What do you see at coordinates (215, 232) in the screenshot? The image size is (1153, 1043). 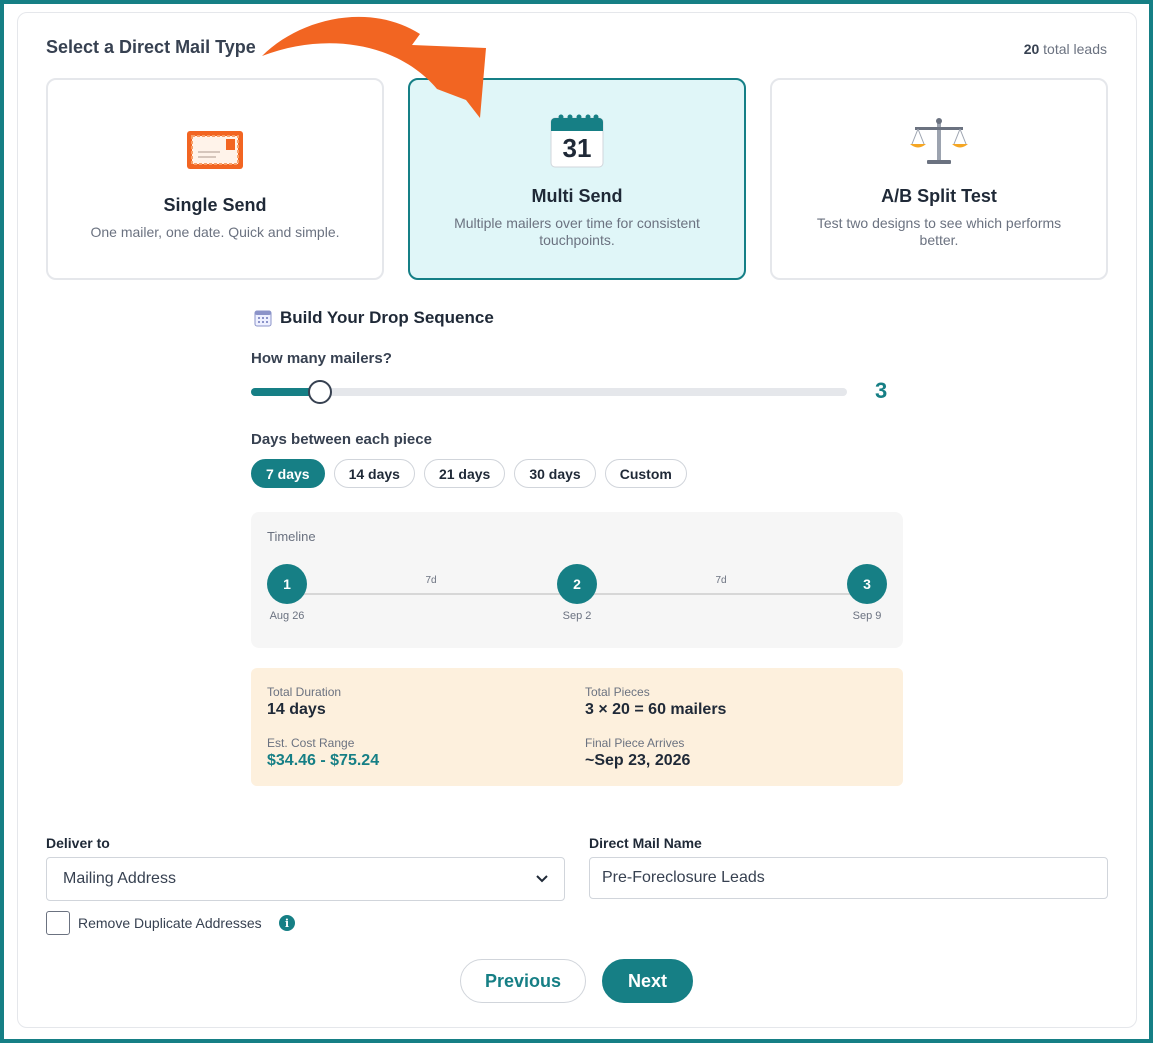 I see `single-send-description: One mailer, one date. Quick and simple.` at bounding box center [215, 232].